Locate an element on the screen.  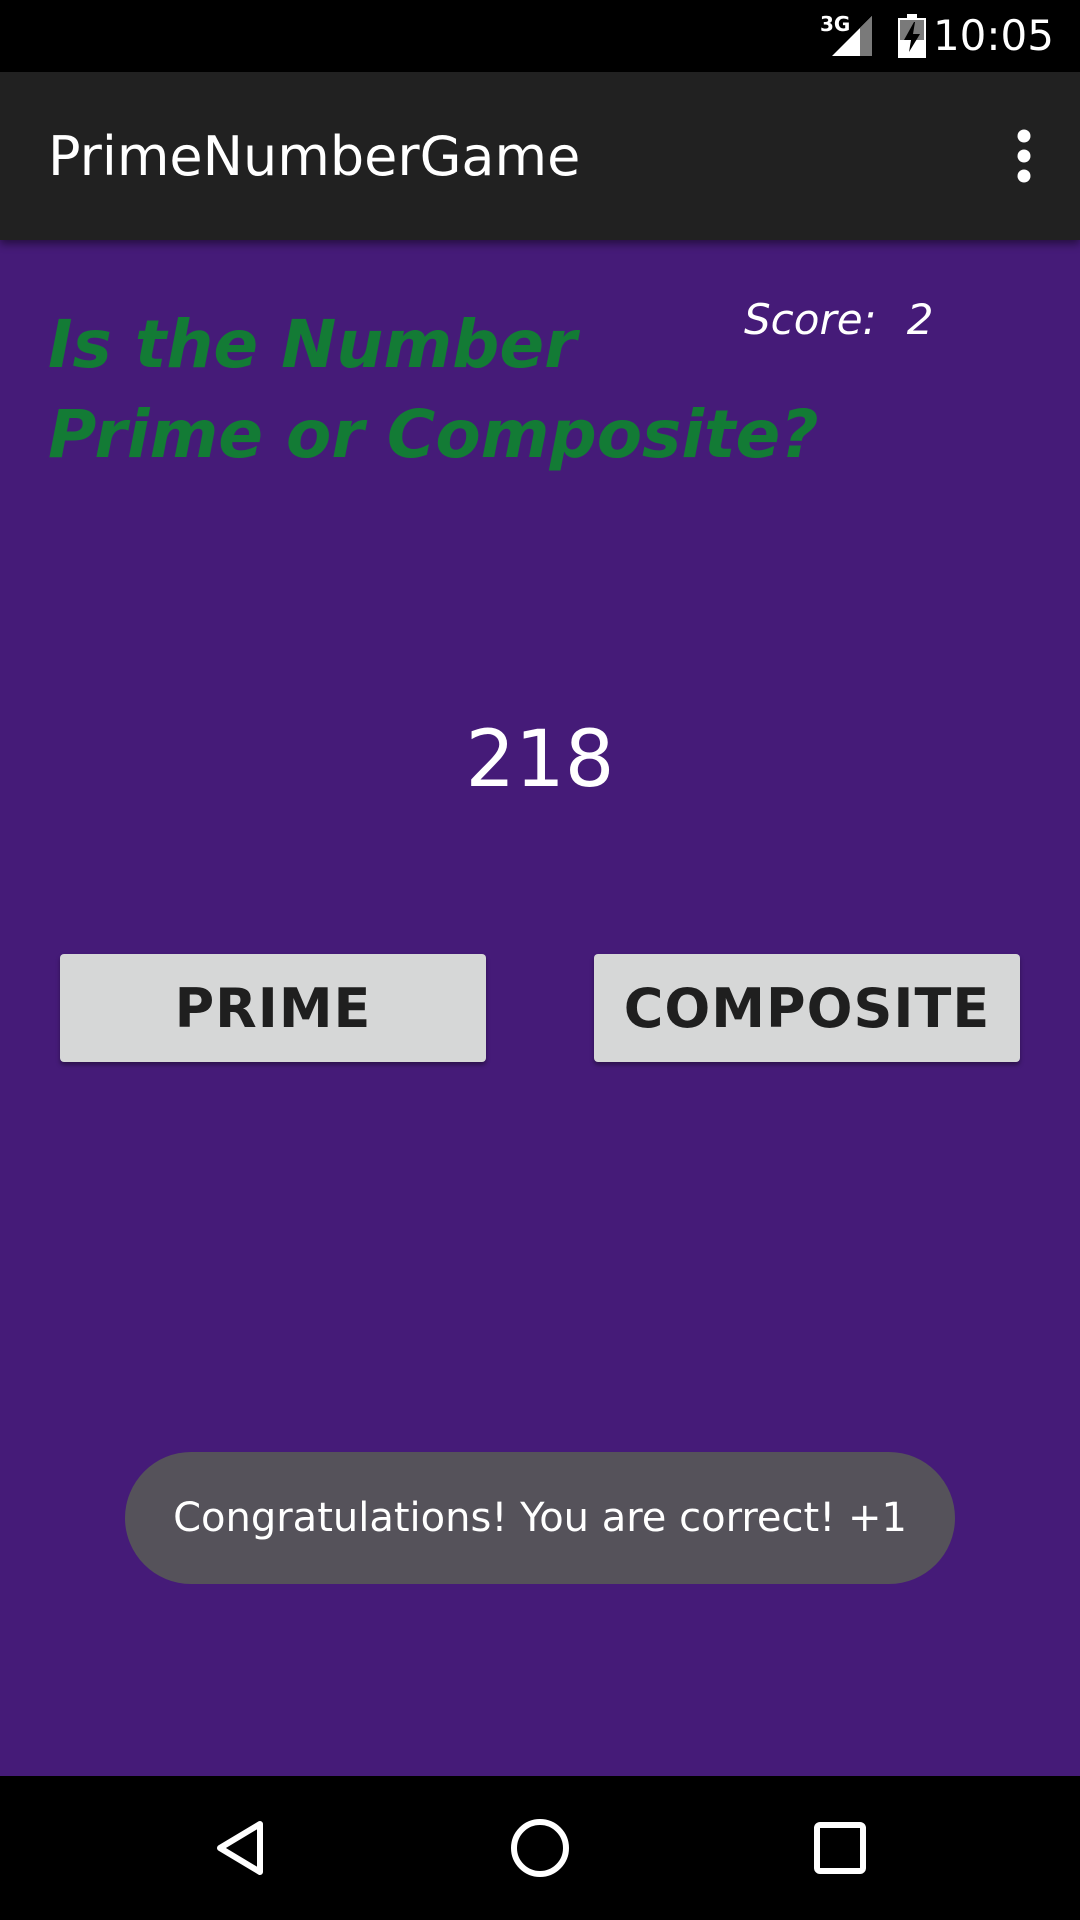
score-label: Score: is located at coordinates (810, 319).